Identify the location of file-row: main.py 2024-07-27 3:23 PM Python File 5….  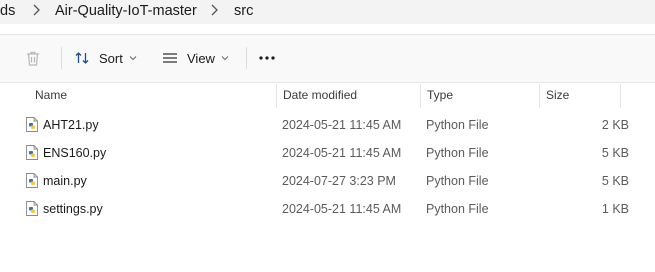
(335, 182).